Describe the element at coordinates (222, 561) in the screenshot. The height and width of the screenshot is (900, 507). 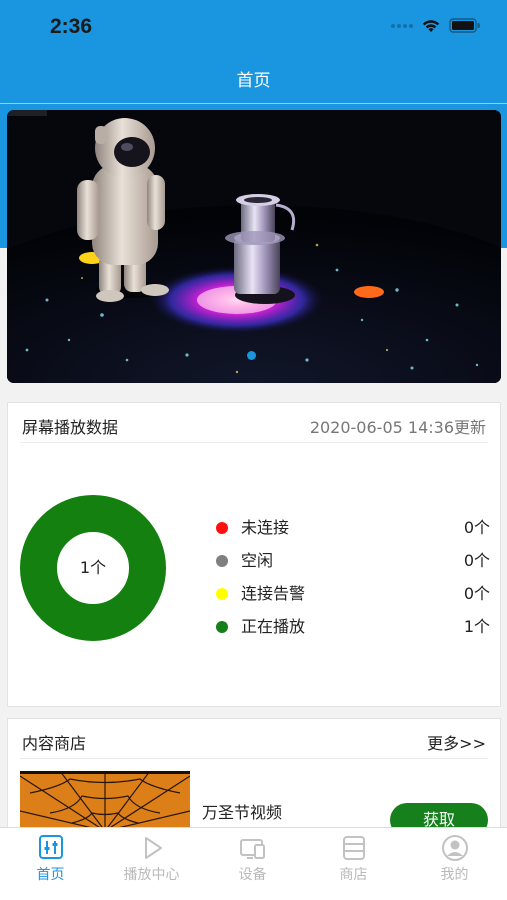
I see `legend-dot-idle` at that location.